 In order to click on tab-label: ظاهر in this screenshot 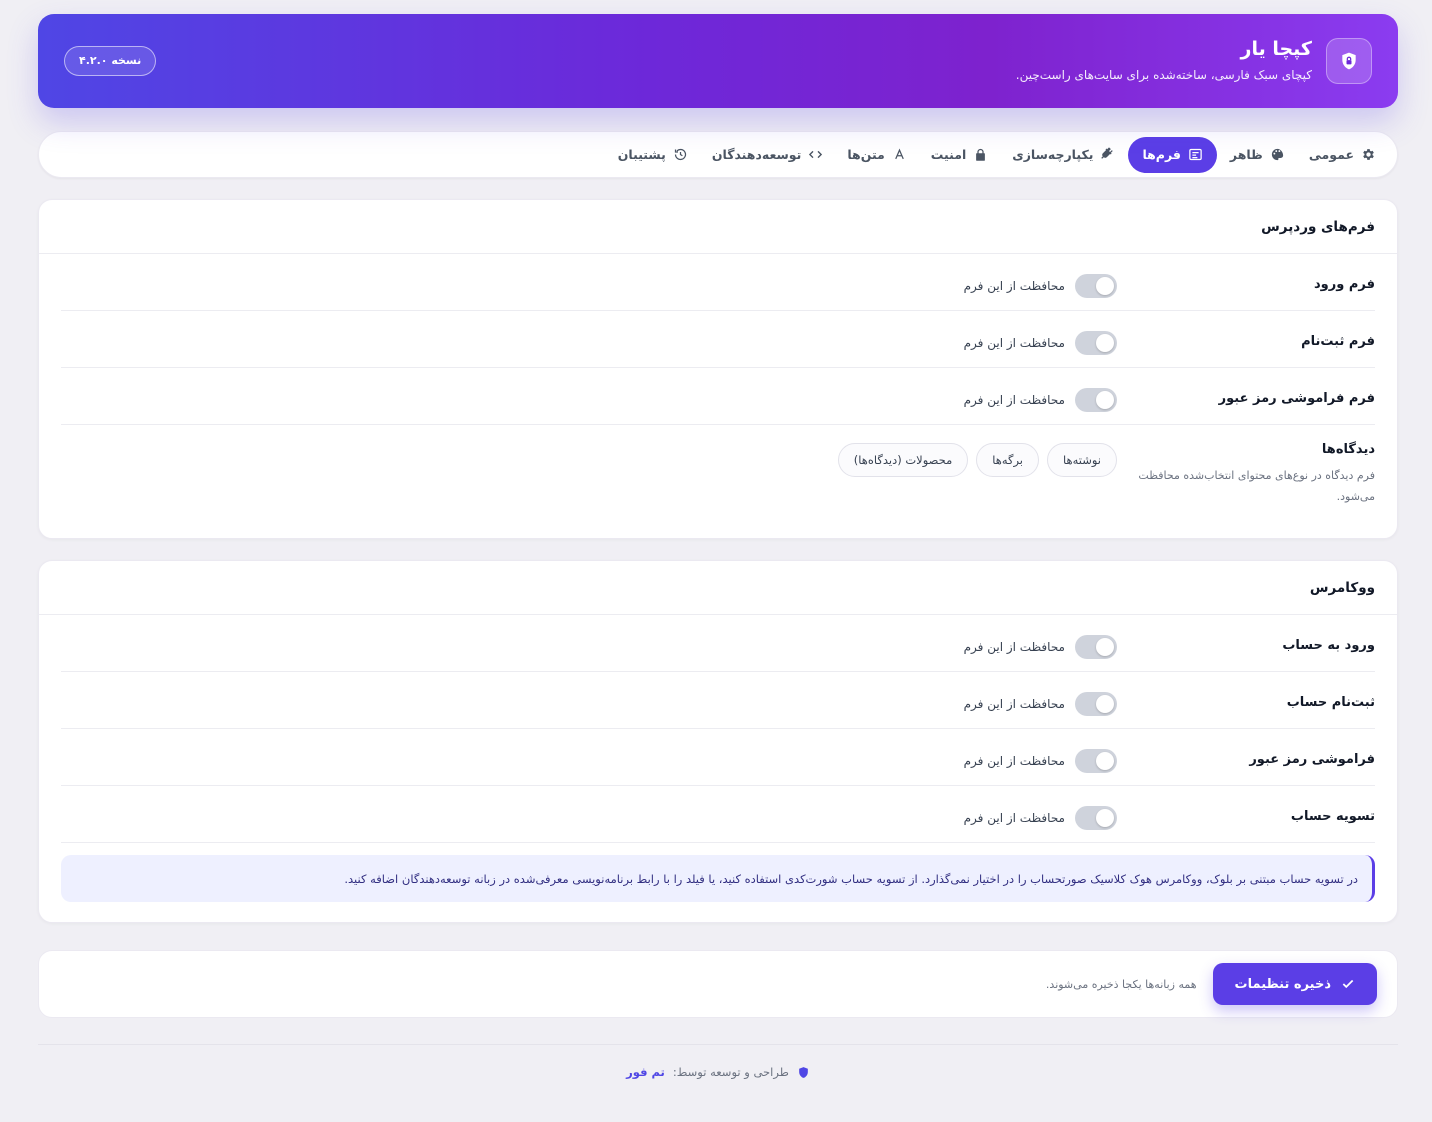, I will do `click(1246, 154)`.